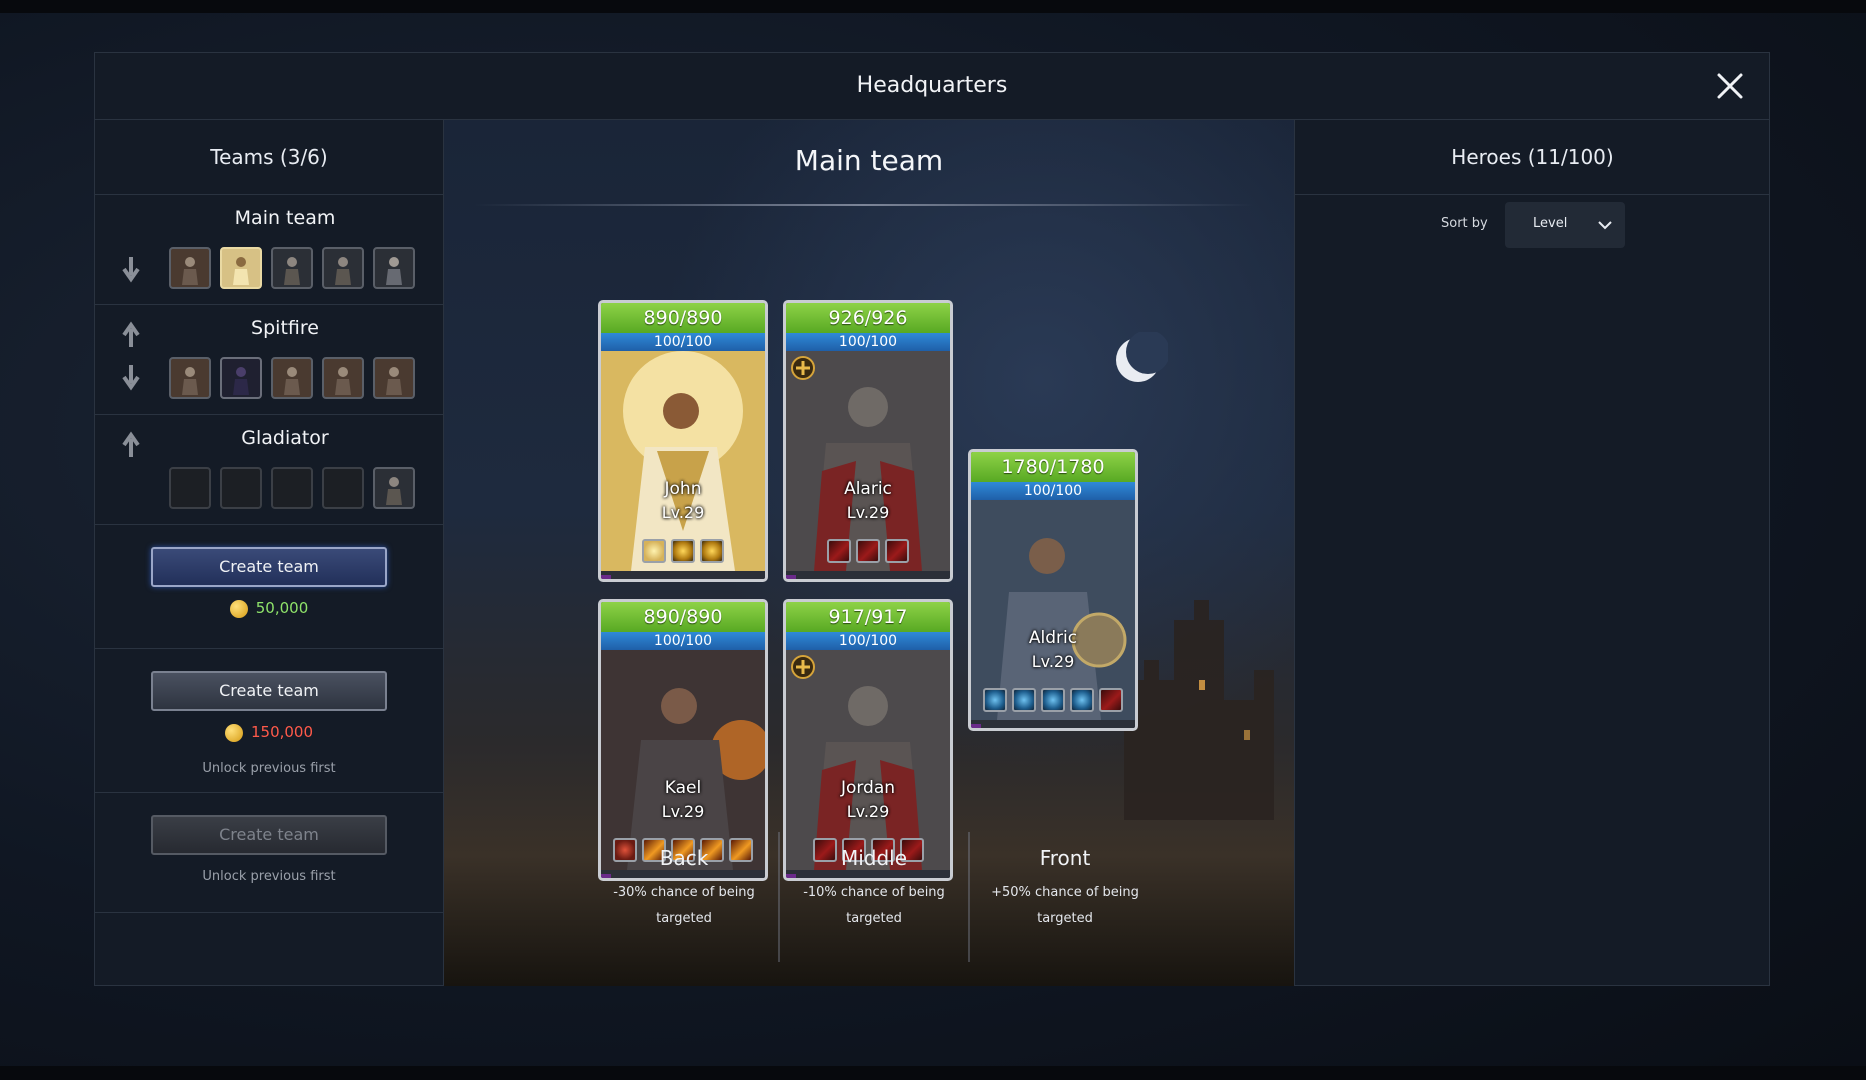 The image size is (1866, 1080). What do you see at coordinates (1053, 467) in the screenshot?
I see `hero-hp: 1780/1780` at bounding box center [1053, 467].